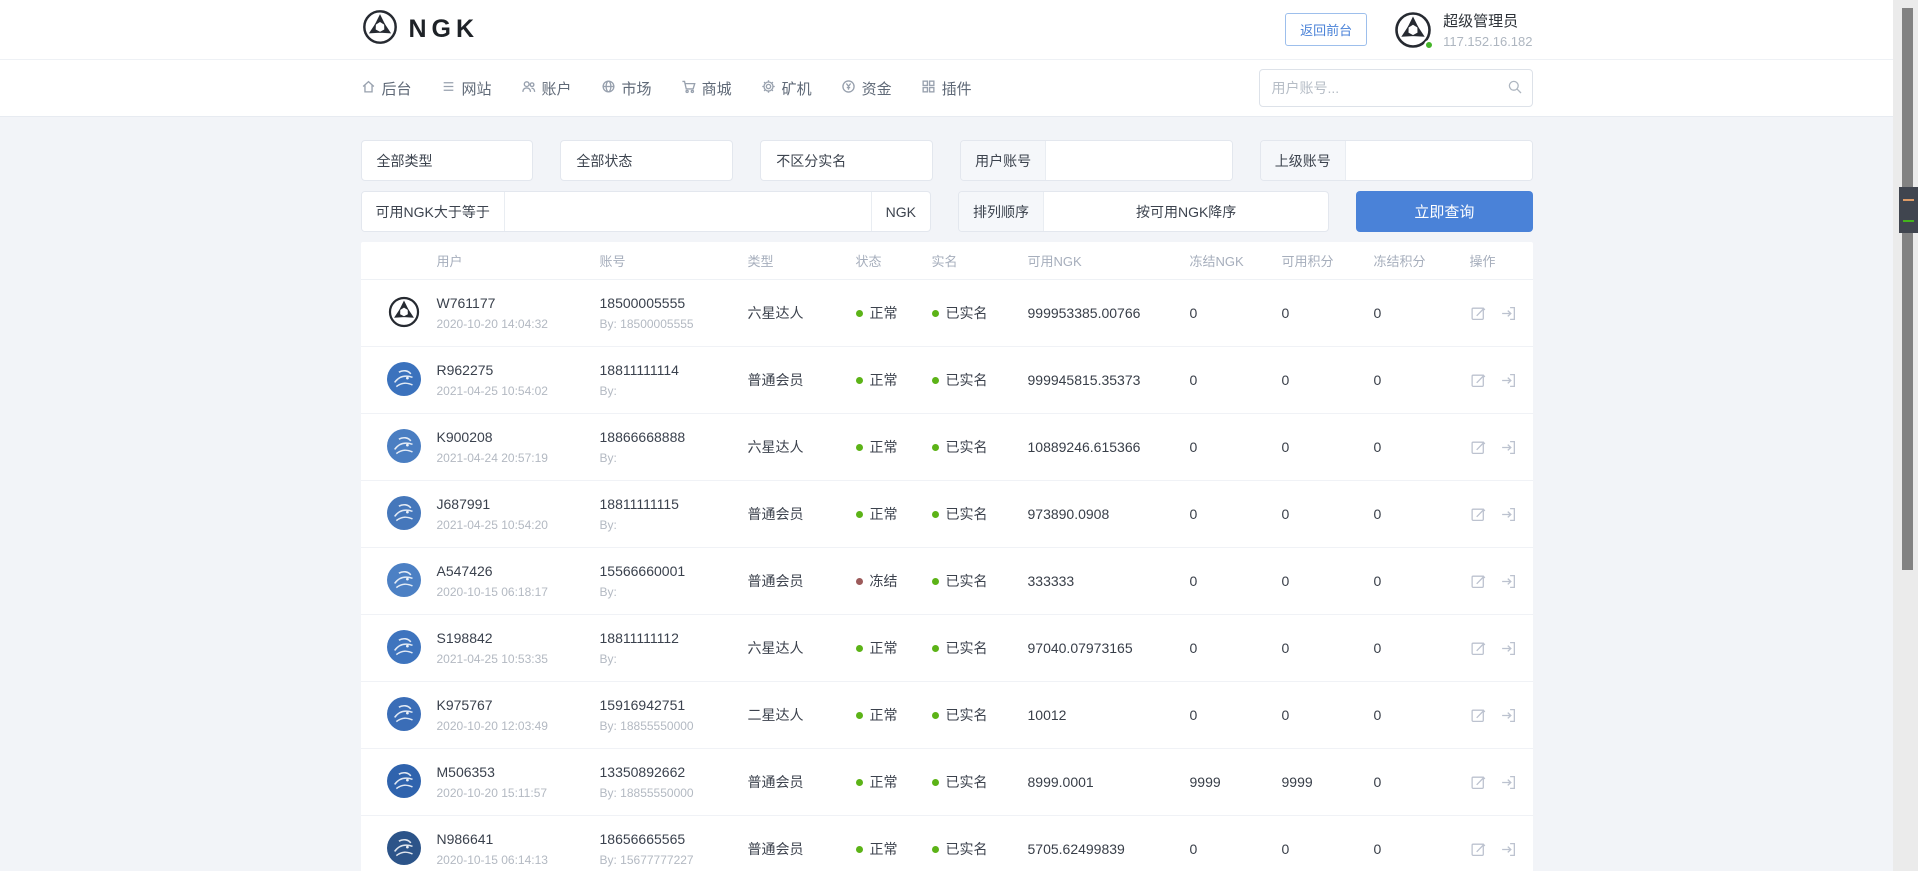 The height and width of the screenshot is (871, 1918). I want to click on nav-item-market: 市场, so click(626, 88).